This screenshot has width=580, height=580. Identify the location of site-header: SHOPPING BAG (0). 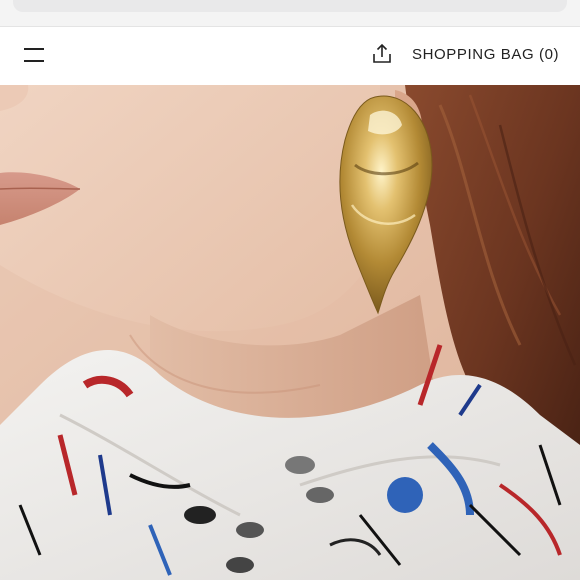
(290, 56).